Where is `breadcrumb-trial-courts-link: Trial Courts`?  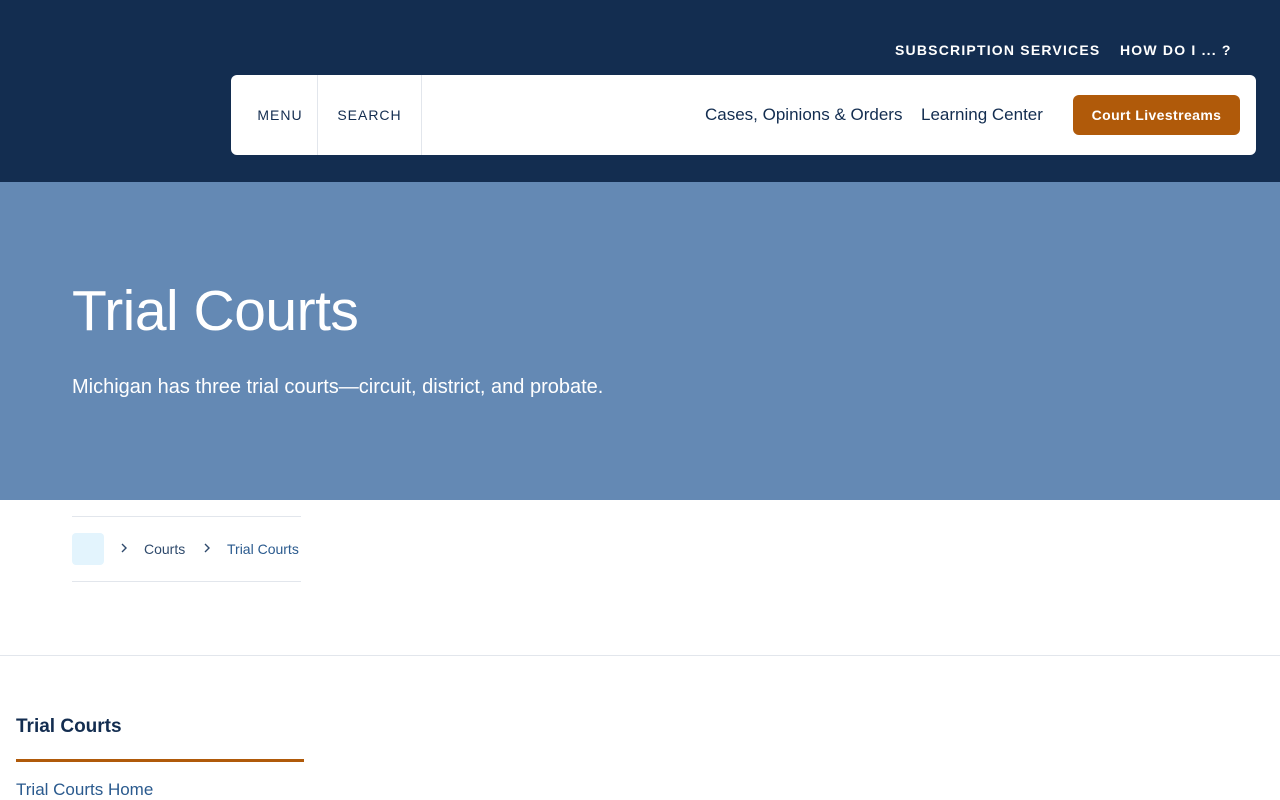
breadcrumb-trial-courts-link: Trial Courts is located at coordinates (263, 549).